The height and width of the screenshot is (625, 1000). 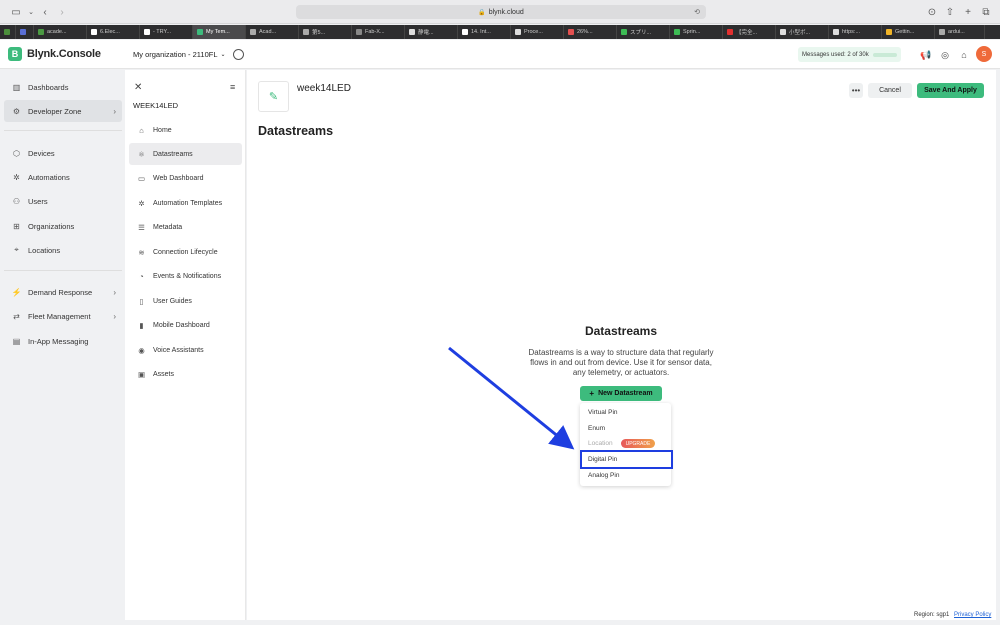 What do you see at coordinates (856, 90) in the screenshot?
I see `more-options-button: •••` at bounding box center [856, 90].